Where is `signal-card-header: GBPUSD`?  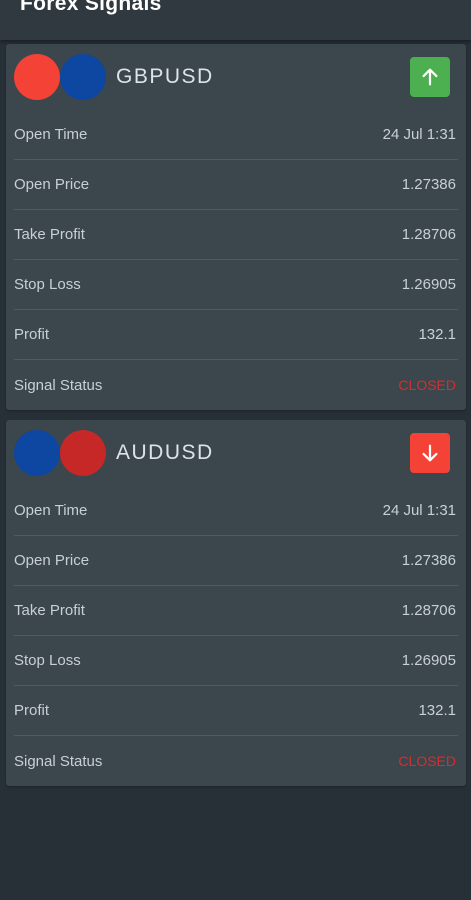
signal-card-header: GBPUSD is located at coordinates (236, 77).